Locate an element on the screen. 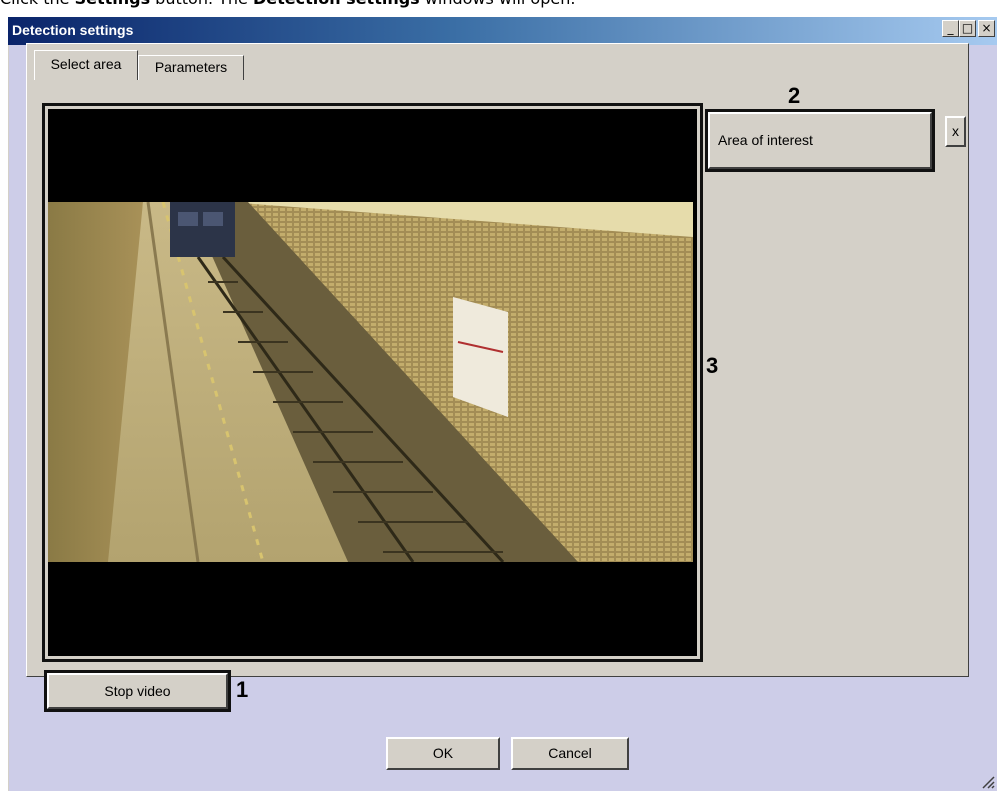 The height and width of the screenshot is (791, 997). tab-select-area: Select area is located at coordinates (86, 65).